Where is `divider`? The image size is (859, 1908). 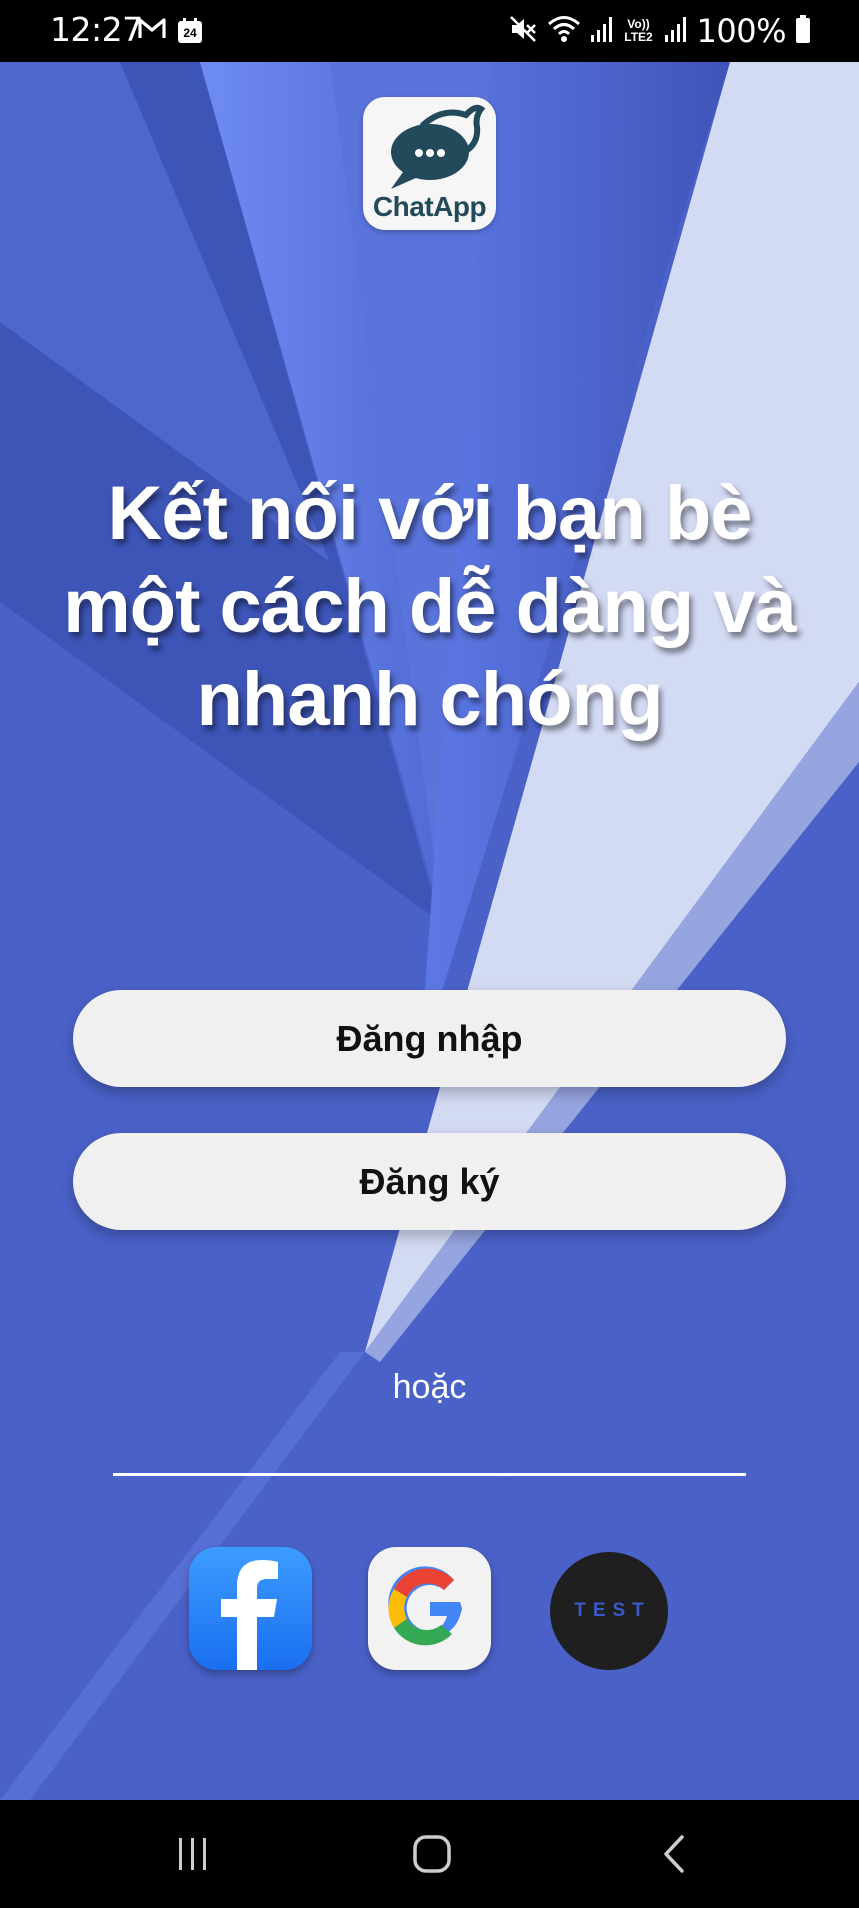 divider is located at coordinates (429, 1474).